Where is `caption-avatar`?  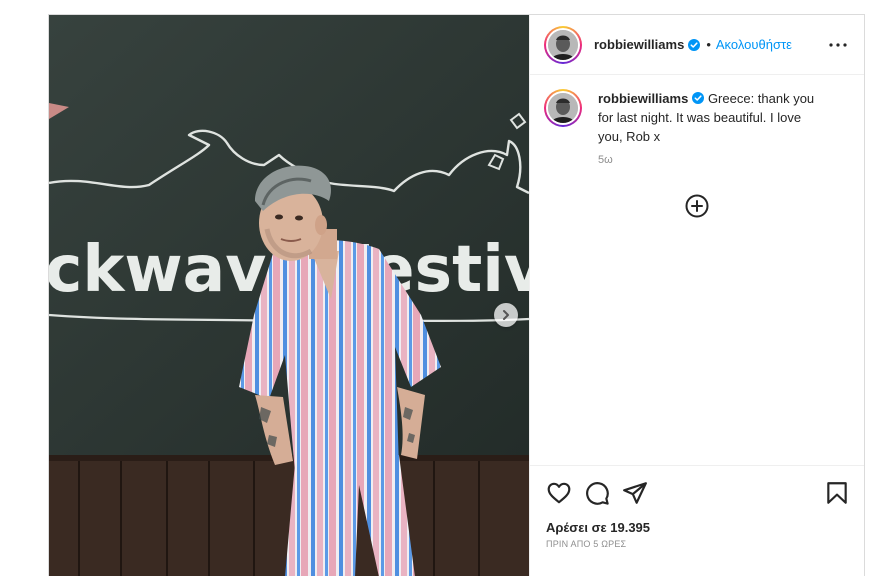 caption-avatar is located at coordinates (563, 108).